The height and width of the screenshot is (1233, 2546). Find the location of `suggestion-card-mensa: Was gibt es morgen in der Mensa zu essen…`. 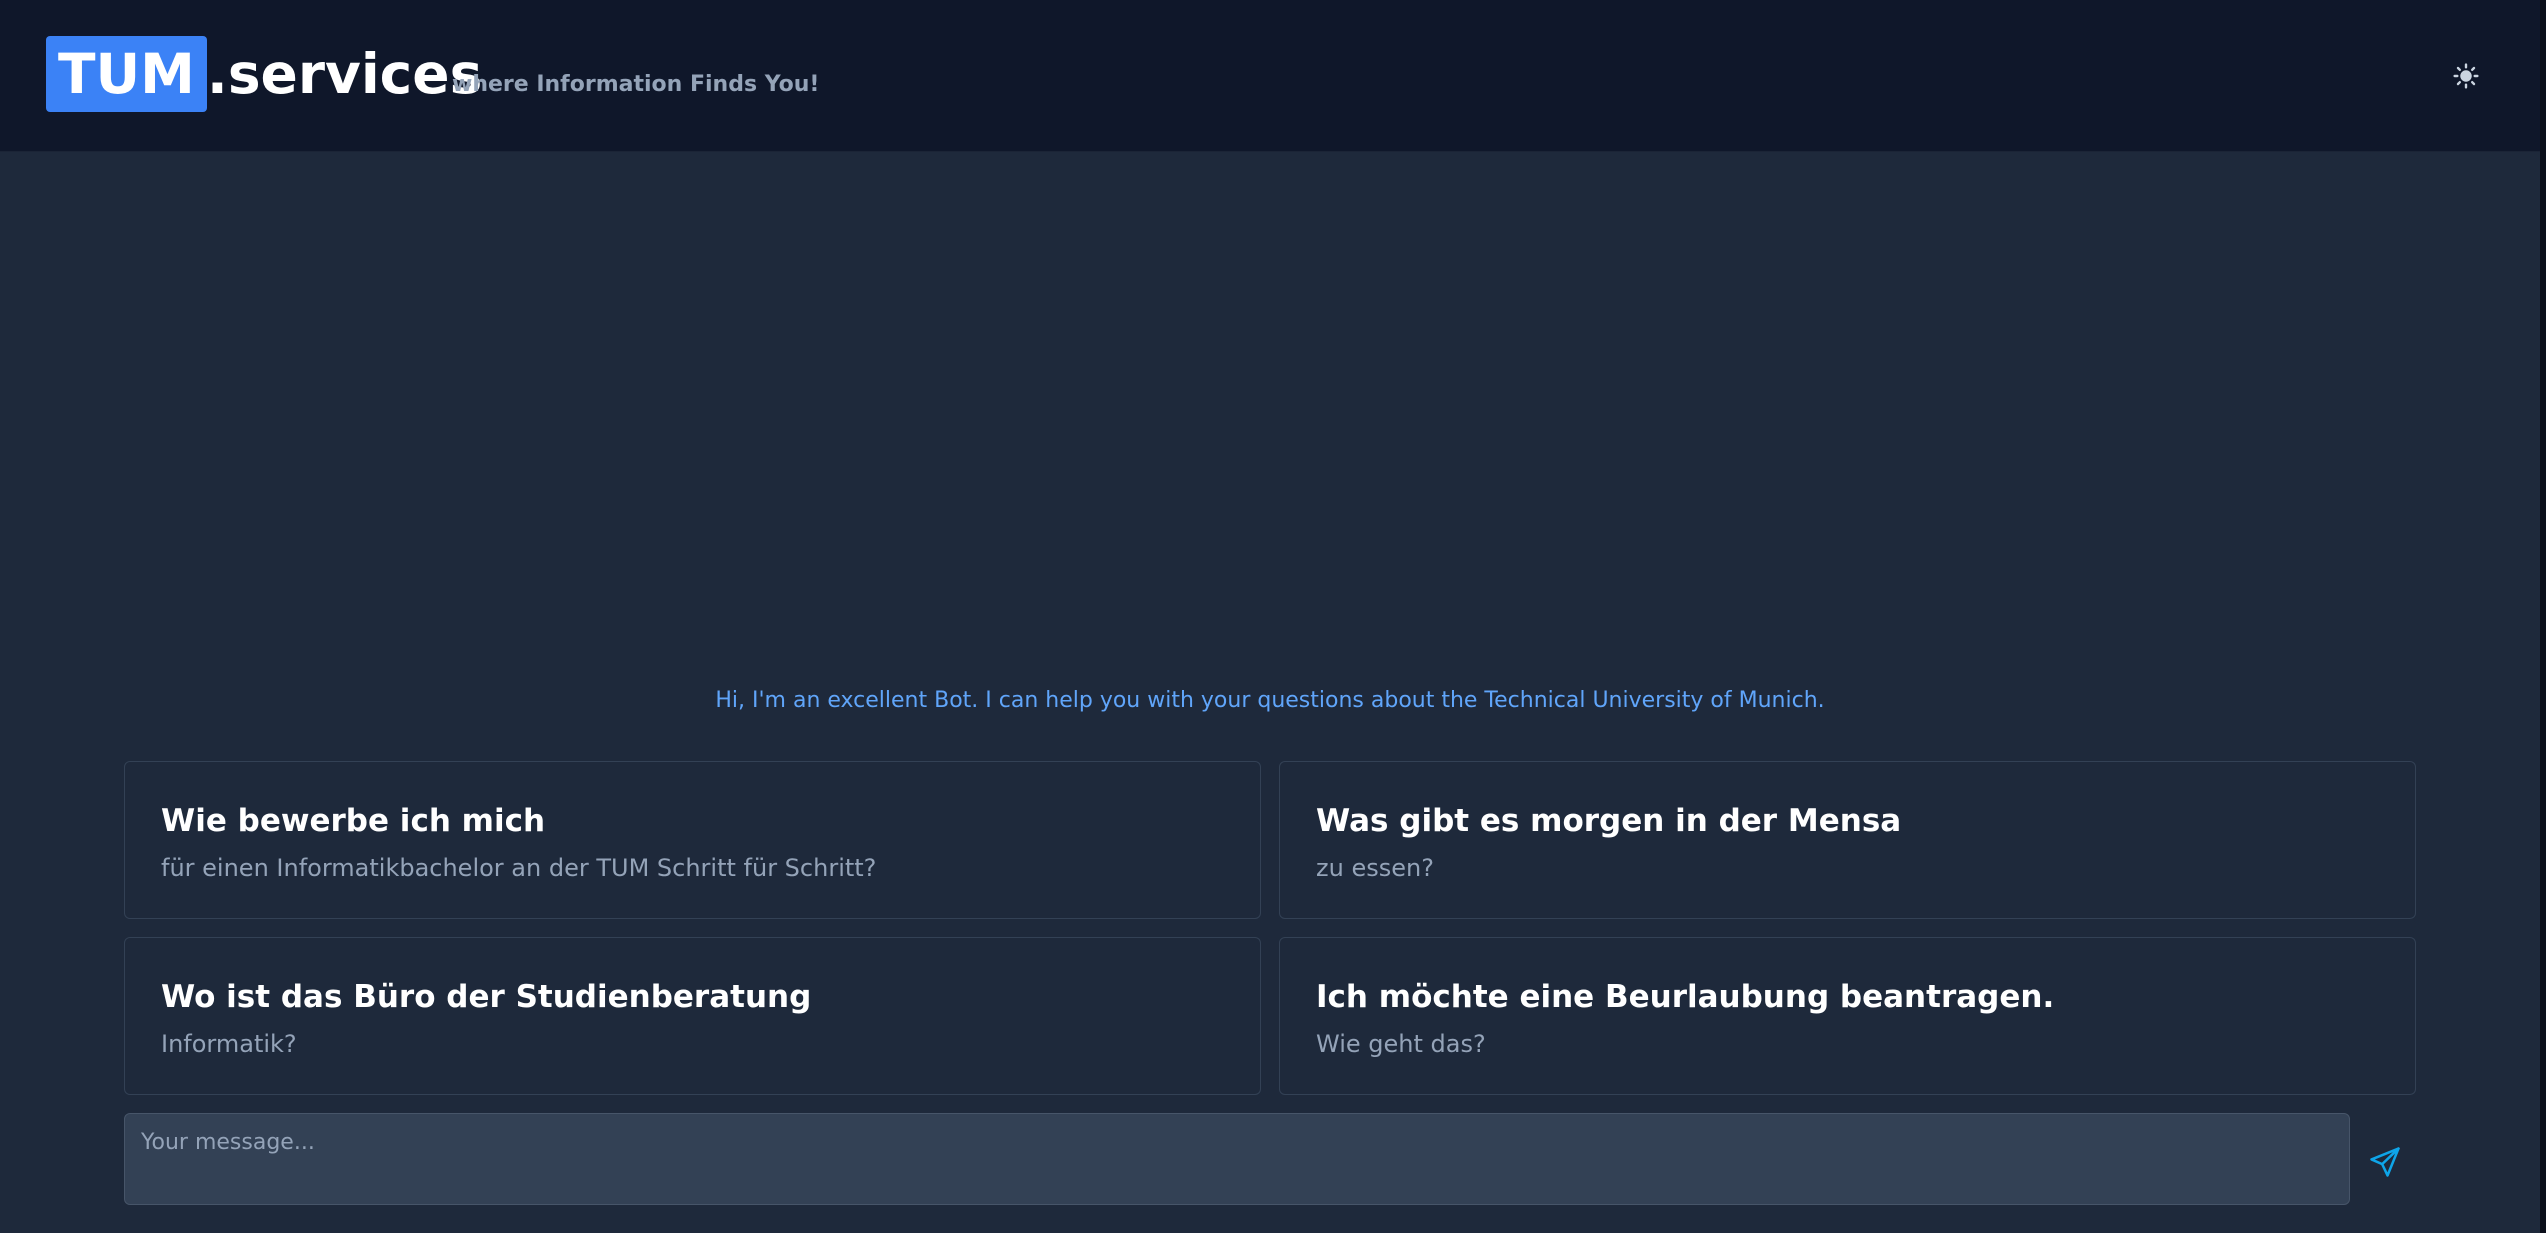

suggestion-card-mensa: Was gibt es morgen in der Mensa zu essen… is located at coordinates (1847, 840).